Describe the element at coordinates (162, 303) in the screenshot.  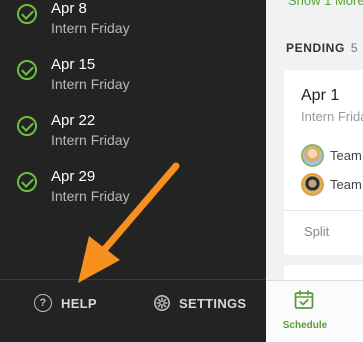
I see `gear-icon` at that location.